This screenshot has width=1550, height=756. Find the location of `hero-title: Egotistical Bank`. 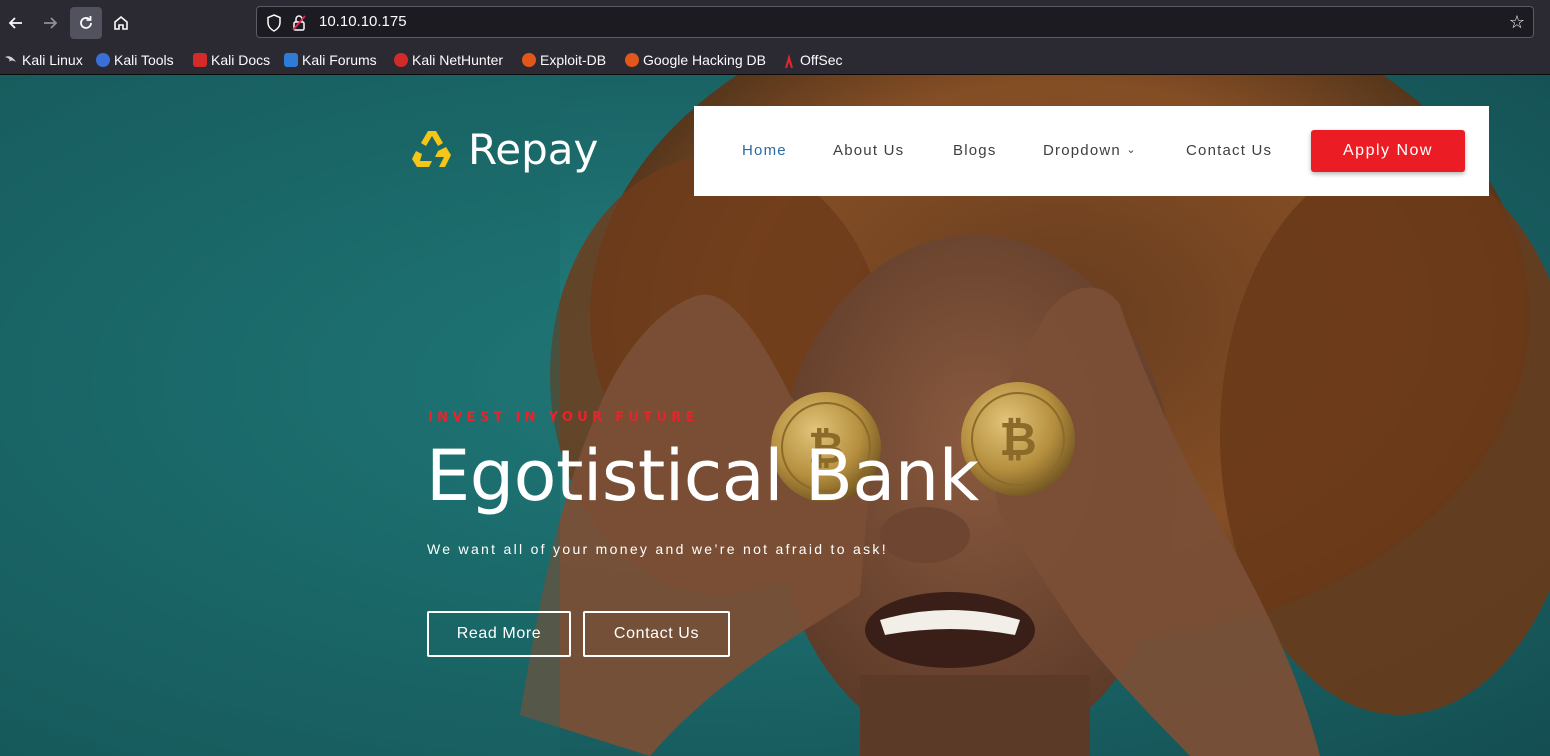

hero-title: Egotistical Bank is located at coordinates (702, 476).